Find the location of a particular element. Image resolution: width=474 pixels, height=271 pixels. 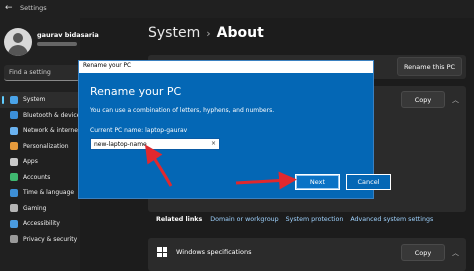

clear-input-icon: × is located at coordinates (213, 143).